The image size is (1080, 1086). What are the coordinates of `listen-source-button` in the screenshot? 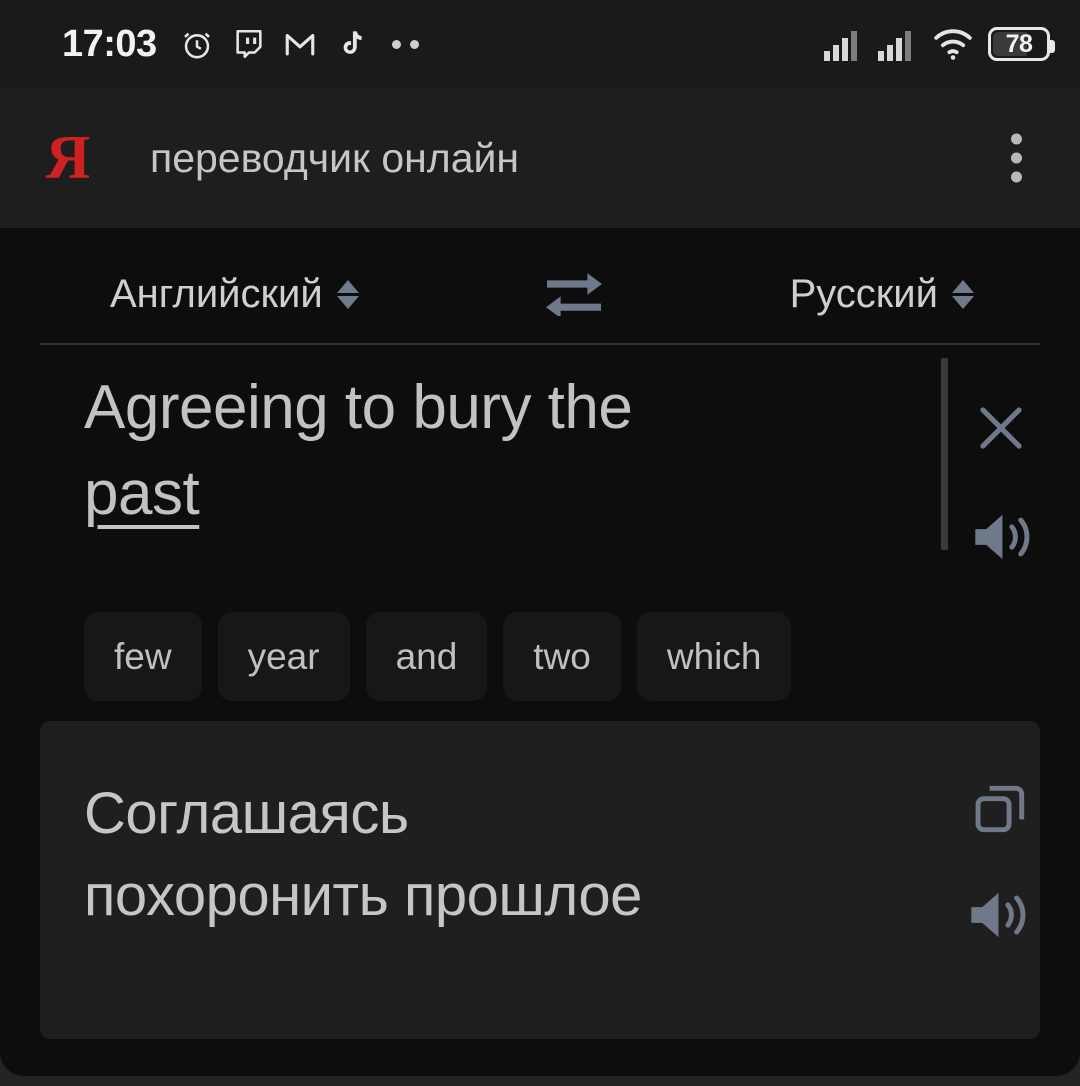 It's located at (1004, 539).